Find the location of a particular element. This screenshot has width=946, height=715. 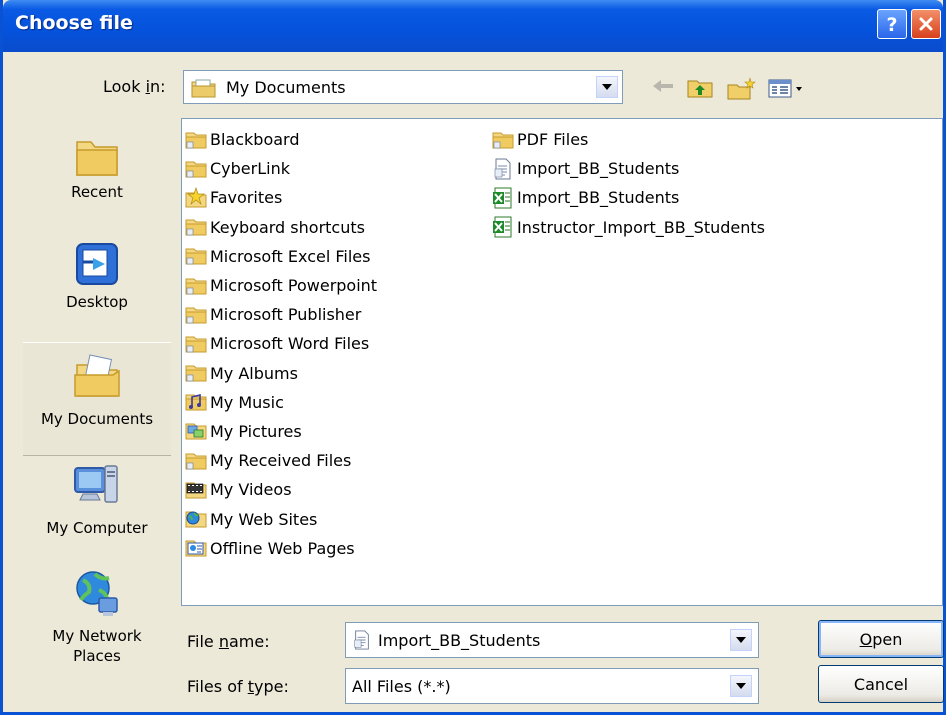

list-item: Offline Web Pages is located at coordinates (281, 548).